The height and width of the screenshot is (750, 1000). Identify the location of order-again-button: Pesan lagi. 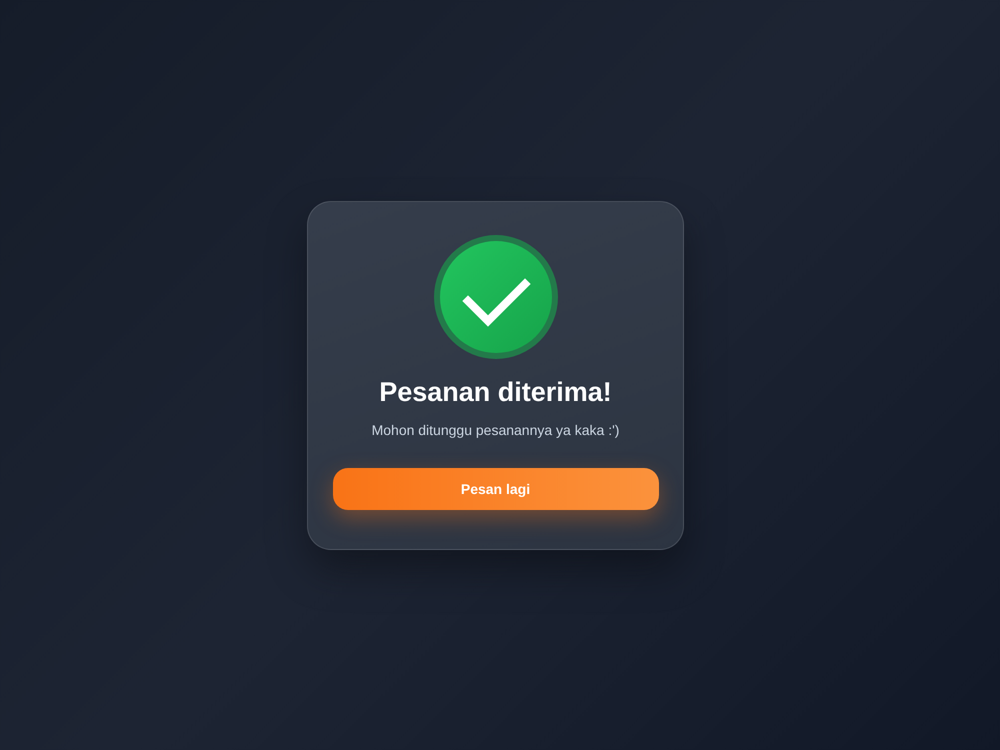
(495, 489).